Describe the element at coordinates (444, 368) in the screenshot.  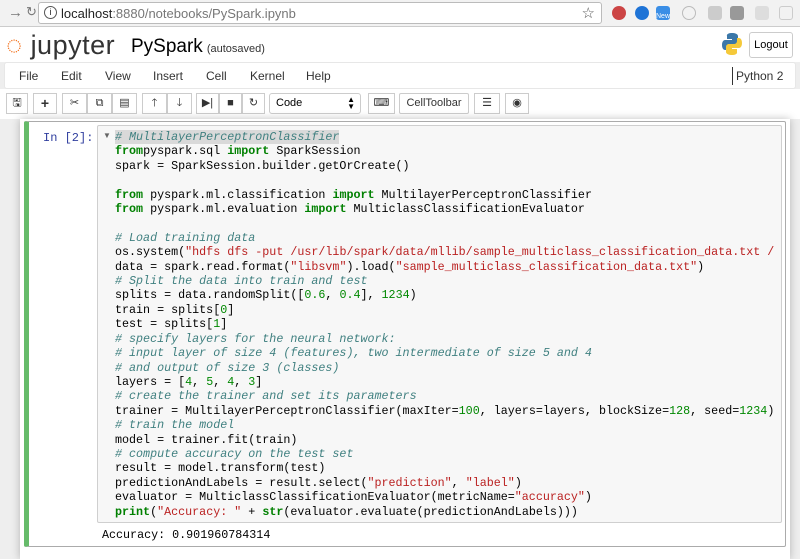
I see `code-line: # and output of size 3 (classes)` at that location.